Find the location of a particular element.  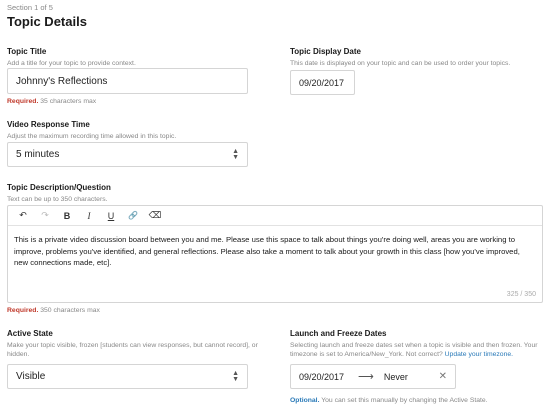

topic-title-value: Johnny's Reflections is located at coordinates (62, 81).